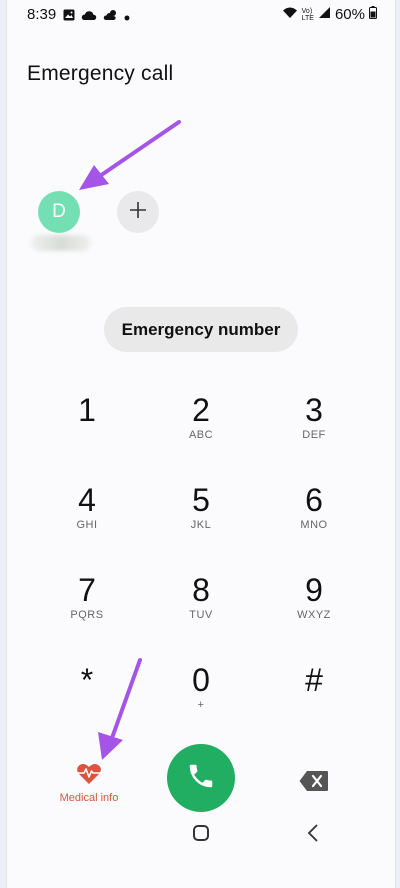 This screenshot has height=888, width=400. I want to click on medical-info-button: Medical info, so click(89, 787).